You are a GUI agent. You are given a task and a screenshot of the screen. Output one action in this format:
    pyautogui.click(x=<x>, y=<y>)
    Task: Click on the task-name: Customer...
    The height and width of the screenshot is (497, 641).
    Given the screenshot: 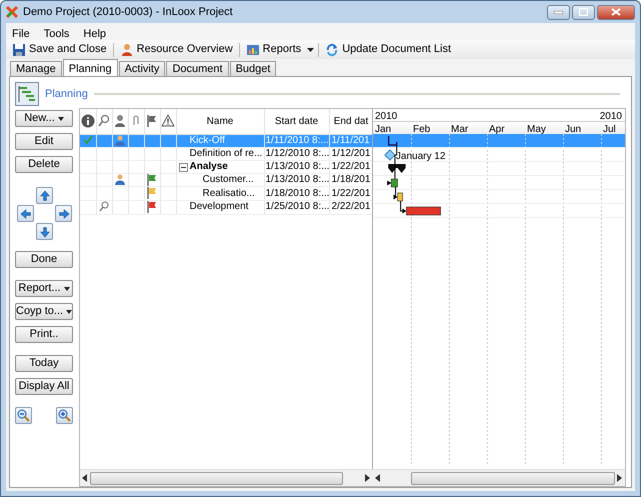 What is the action you would take?
    pyautogui.click(x=228, y=179)
    